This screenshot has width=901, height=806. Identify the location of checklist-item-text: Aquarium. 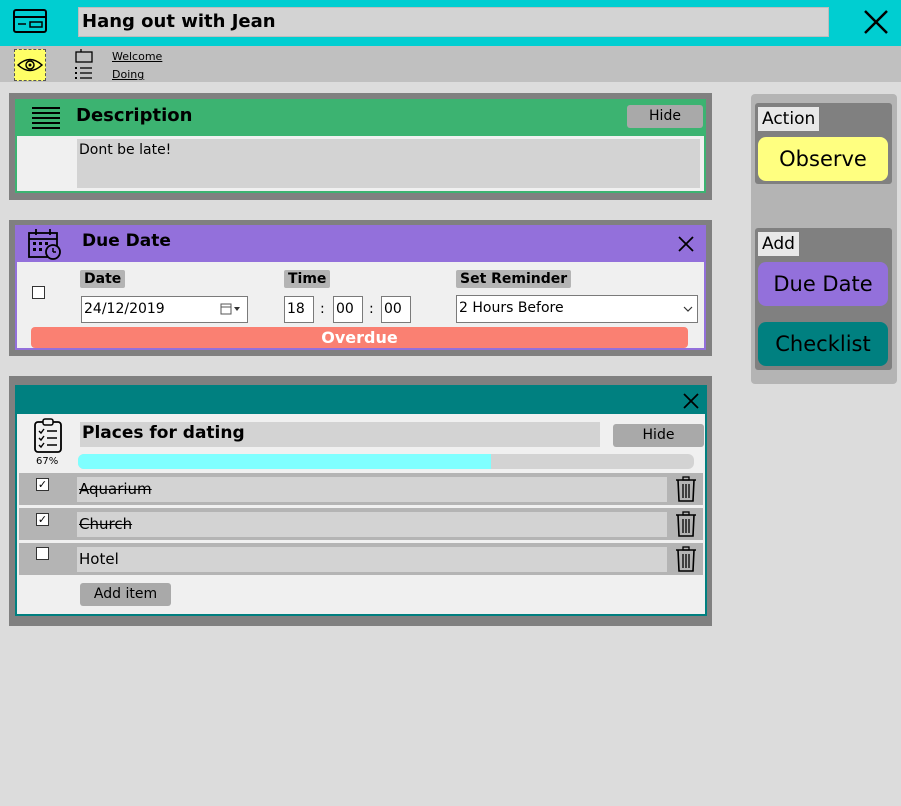
(372, 489).